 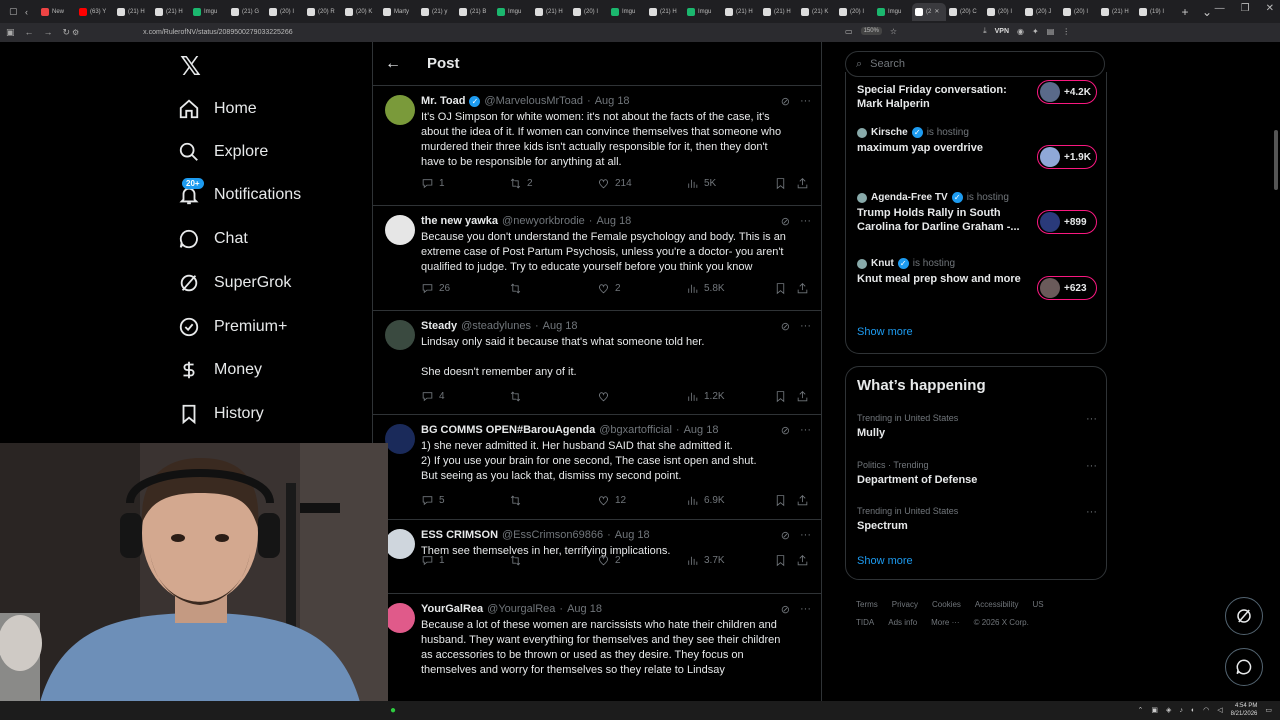 What do you see at coordinates (997, 604) in the screenshot?
I see `footer-link: Accessibility` at bounding box center [997, 604].